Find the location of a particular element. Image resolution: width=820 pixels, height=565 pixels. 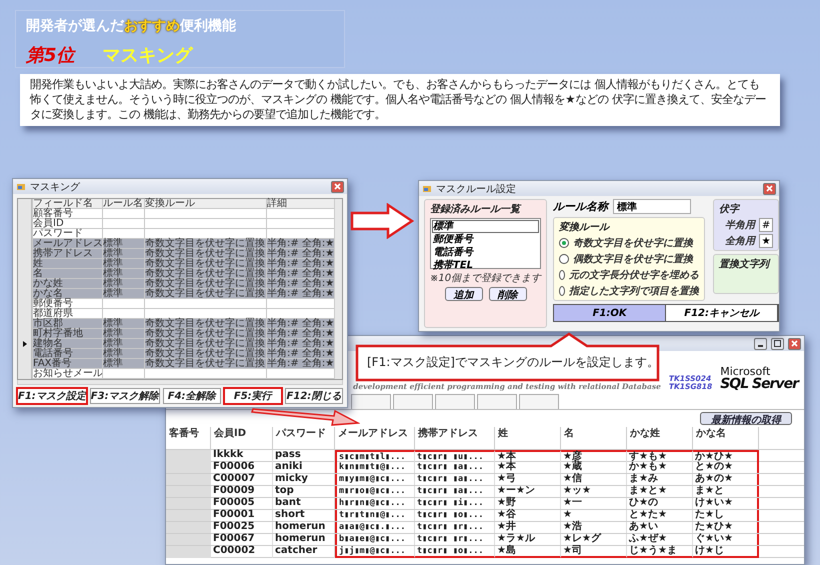

table-cell: ★司 is located at coordinates (594, 552).